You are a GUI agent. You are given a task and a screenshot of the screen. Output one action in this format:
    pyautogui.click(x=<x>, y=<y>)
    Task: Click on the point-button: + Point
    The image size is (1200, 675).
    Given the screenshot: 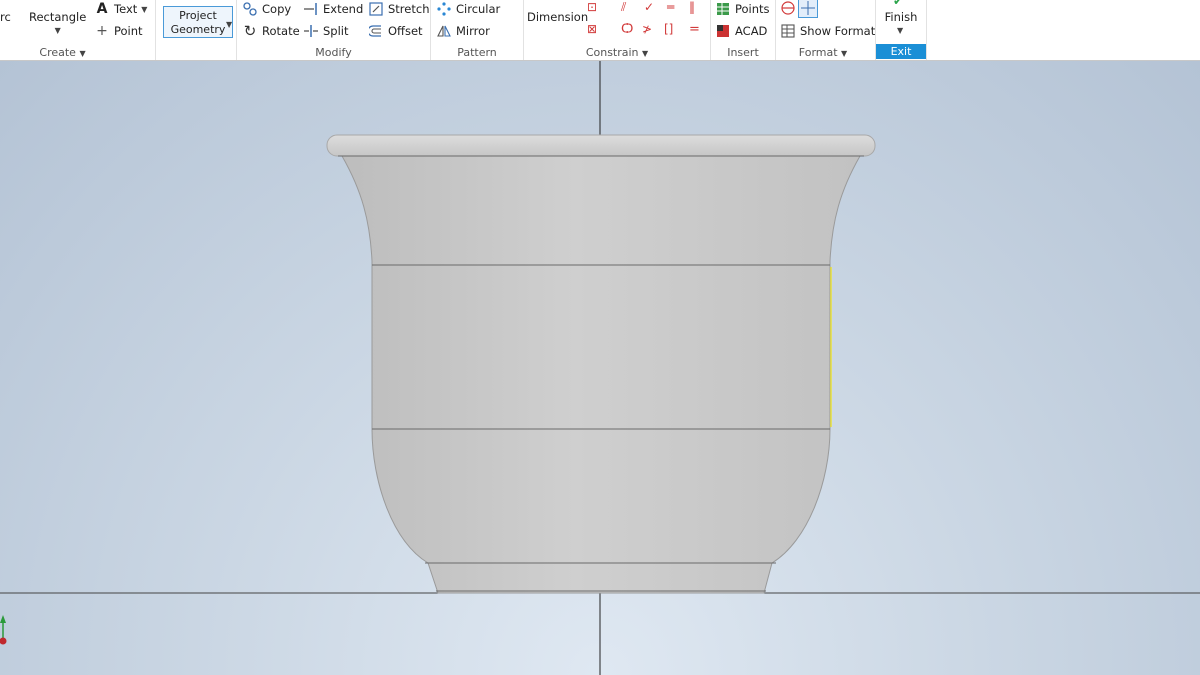 What is the action you would take?
    pyautogui.click(x=118, y=31)
    